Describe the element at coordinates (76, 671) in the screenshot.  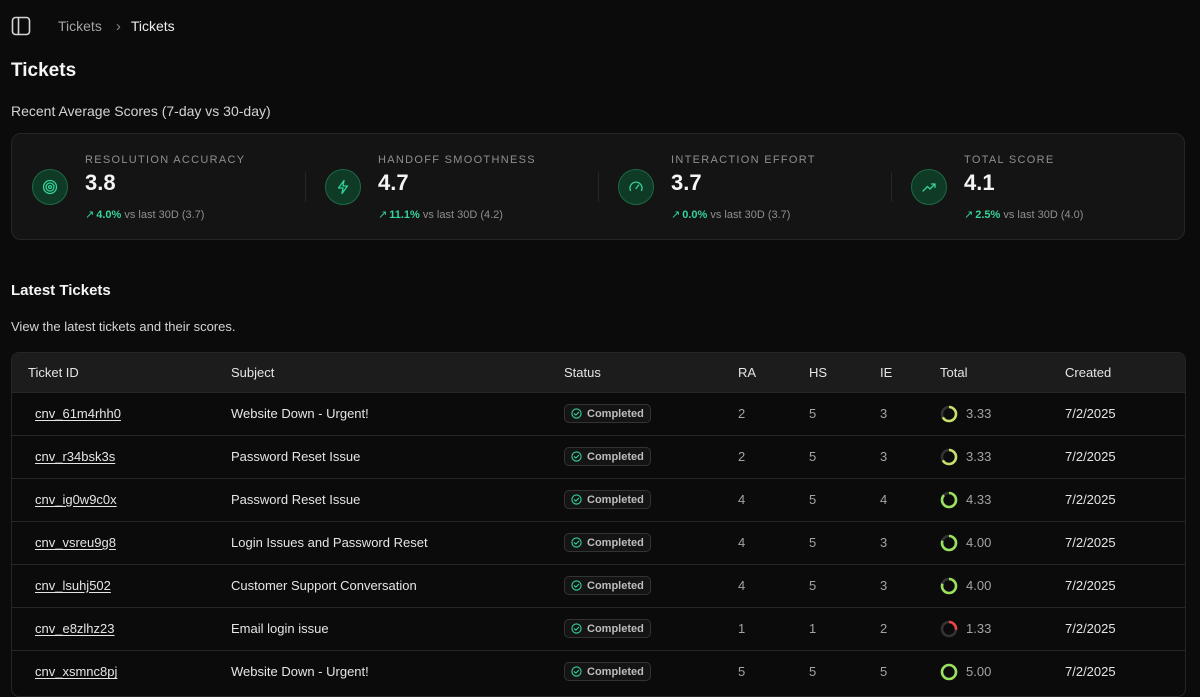
I see `ticket-id-link: cnv_xsmnc8pj` at that location.